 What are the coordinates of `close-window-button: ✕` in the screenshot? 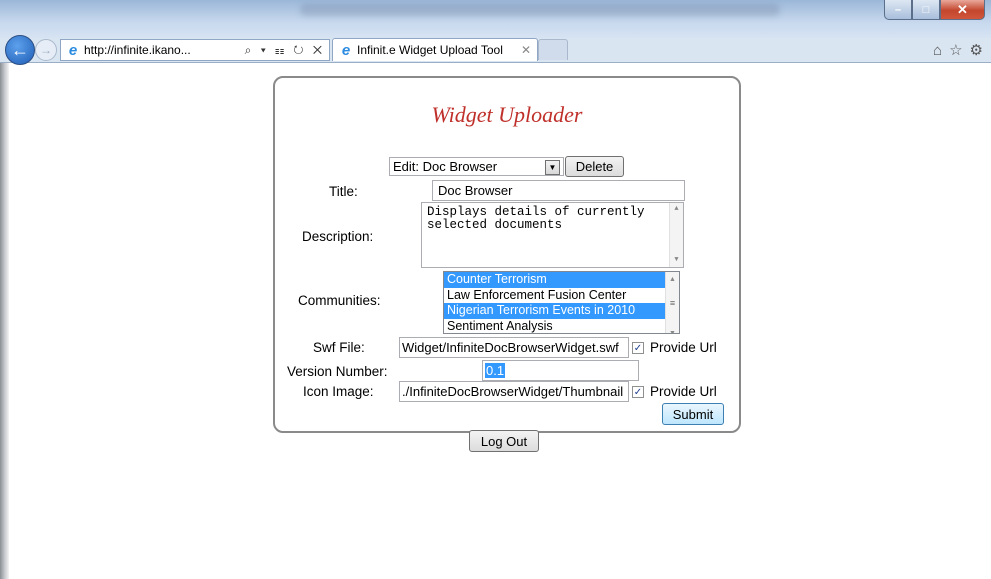 It's located at (962, 10).